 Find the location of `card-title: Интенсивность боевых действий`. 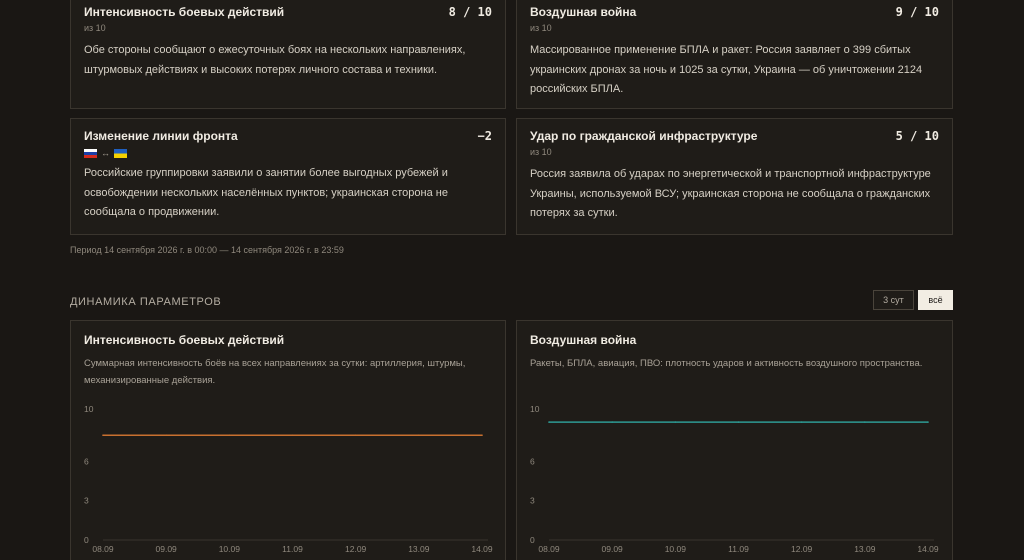

card-title: Интенсивность боевых действий is located at coordinates (184, 12).